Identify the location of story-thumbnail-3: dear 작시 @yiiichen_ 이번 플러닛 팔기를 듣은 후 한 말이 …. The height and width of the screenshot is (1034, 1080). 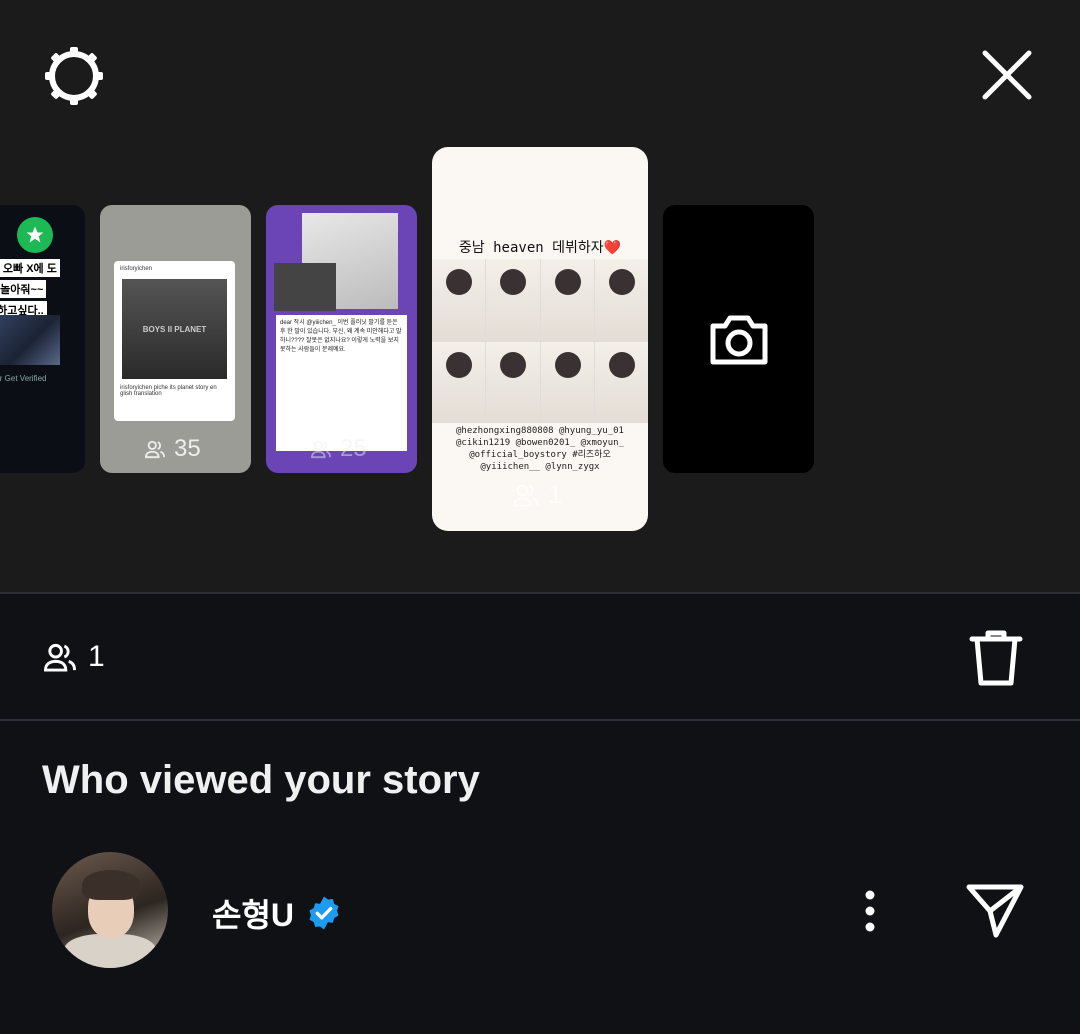
(341, 339).